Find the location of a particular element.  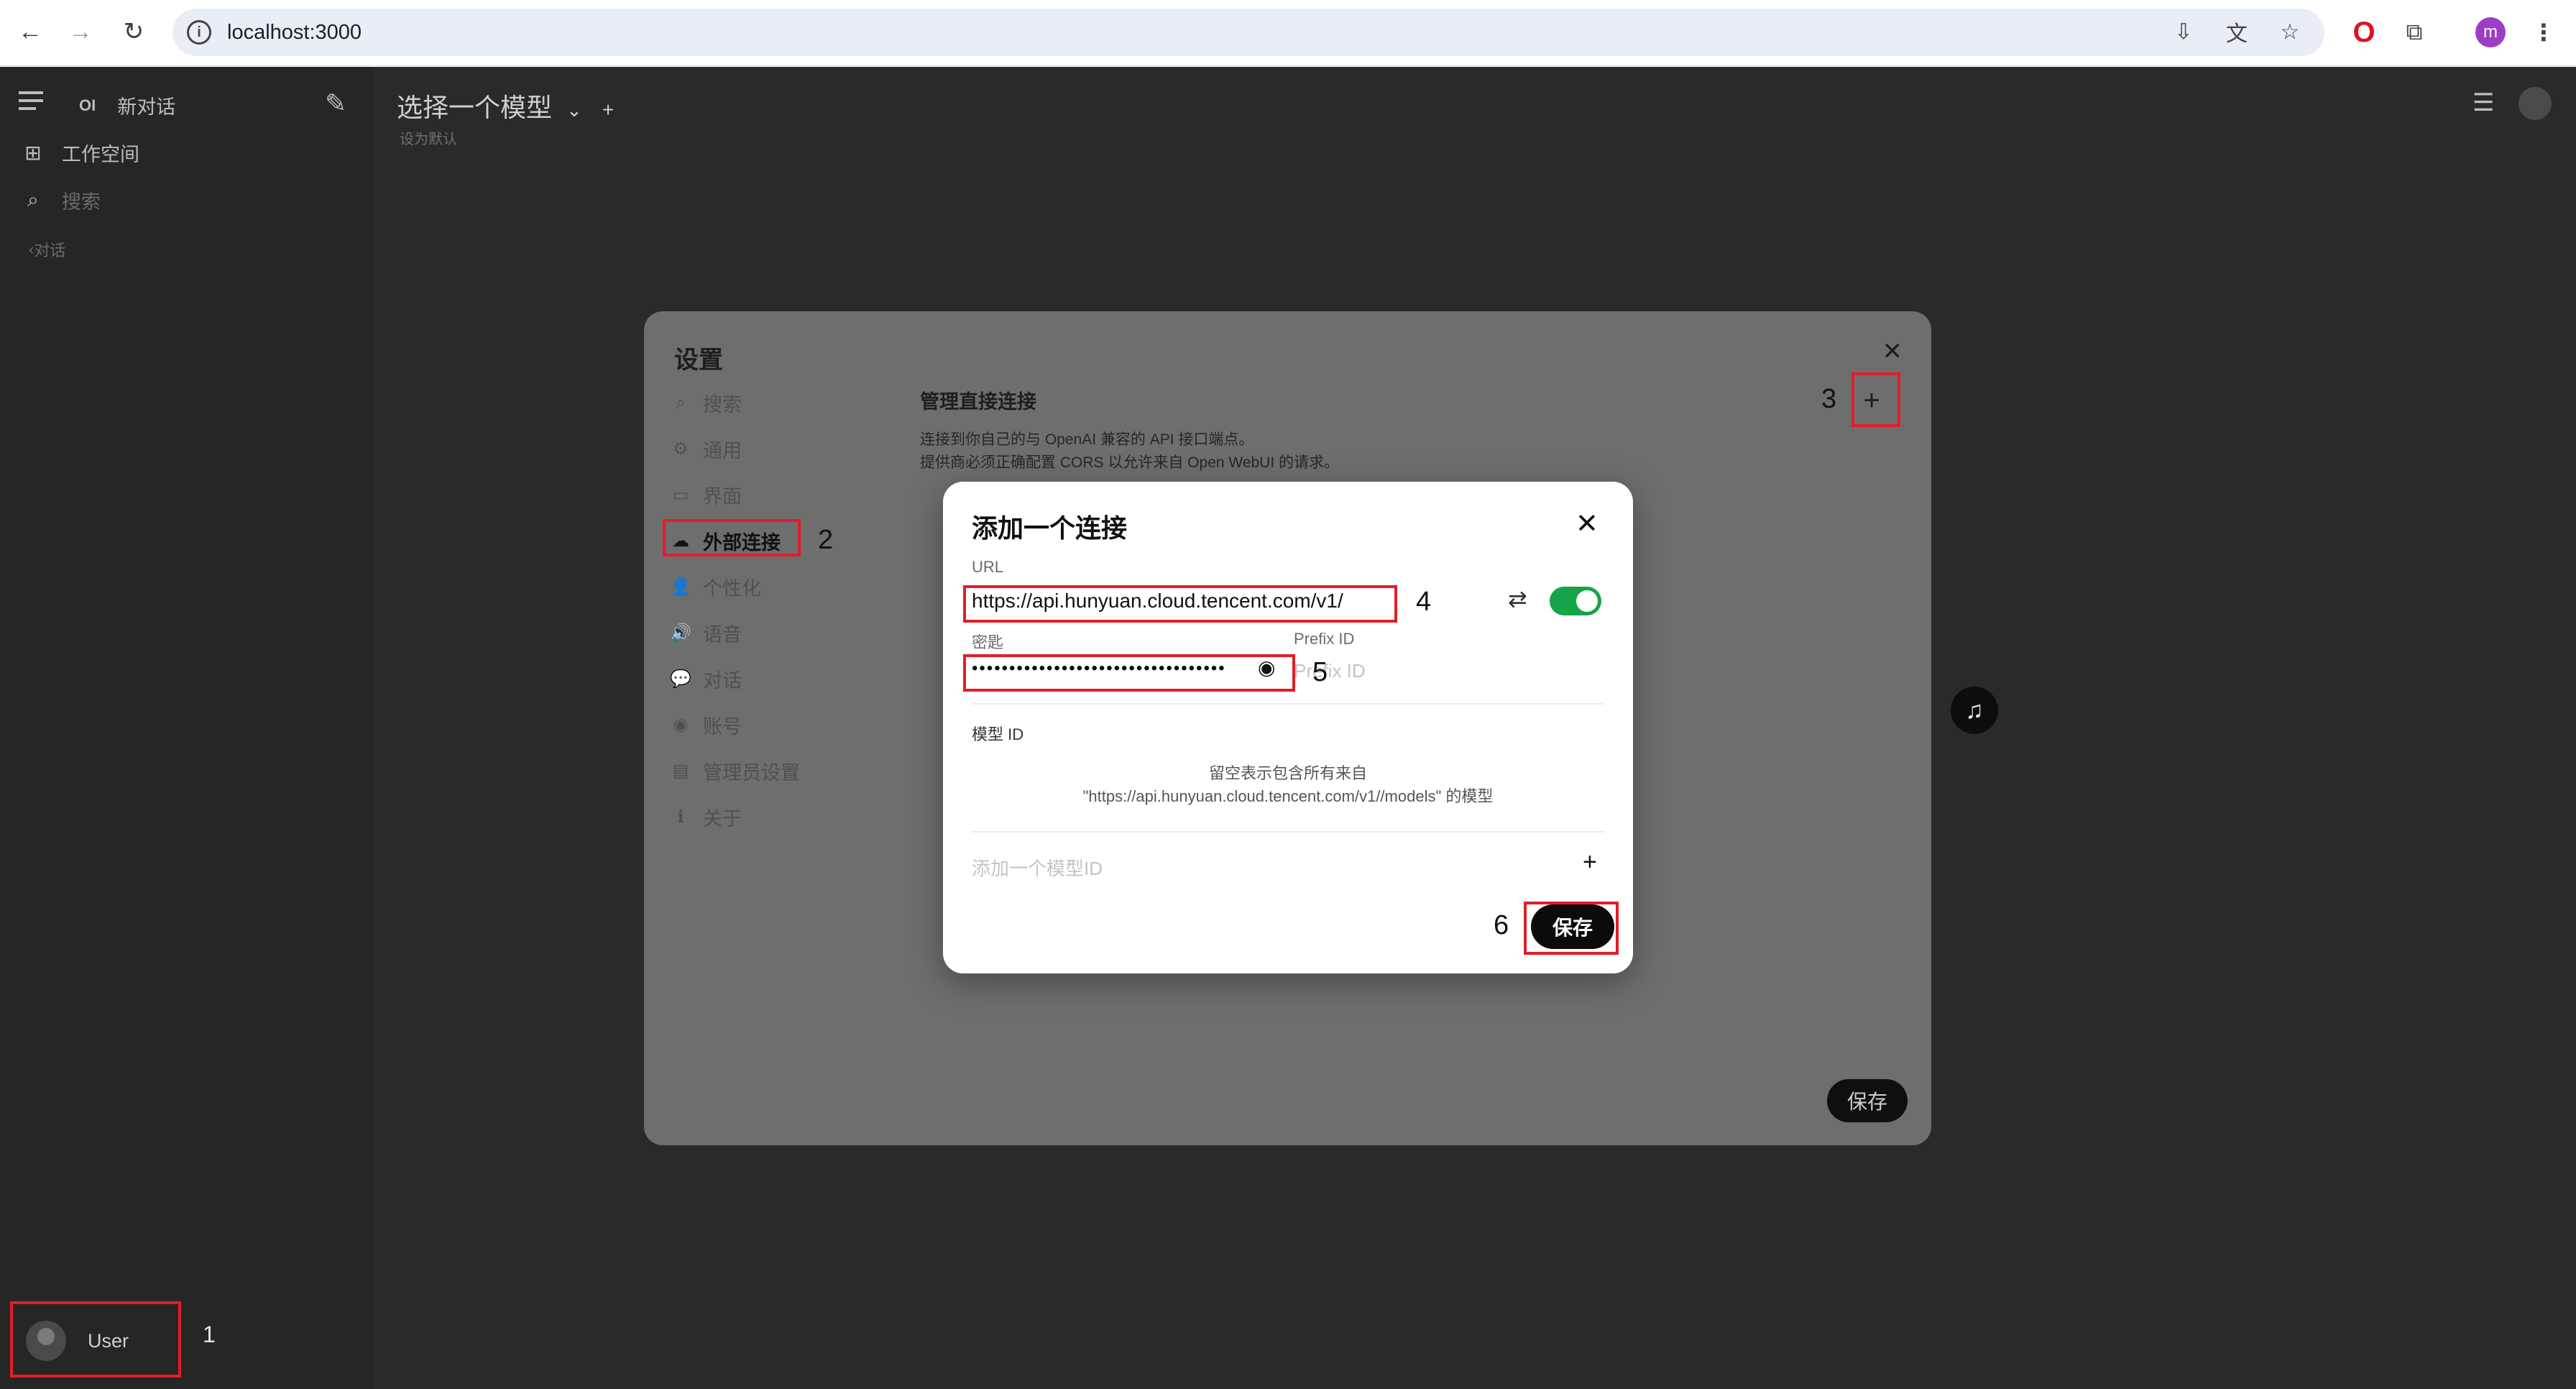

sidebar: OI 新对话 ✎ ⊞ 工作空间 ⌕ 搜索 ‹ 对话 User is located at coordinates (187, 728).